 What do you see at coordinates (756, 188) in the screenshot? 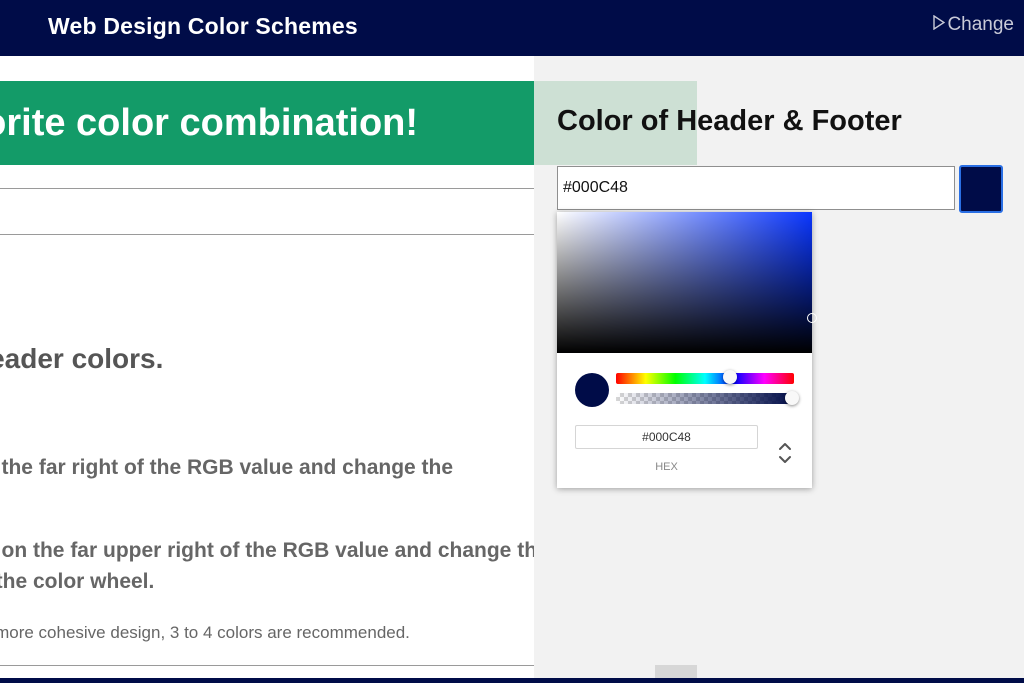
I see `hex-color-field` at bounding box center [756, 188].